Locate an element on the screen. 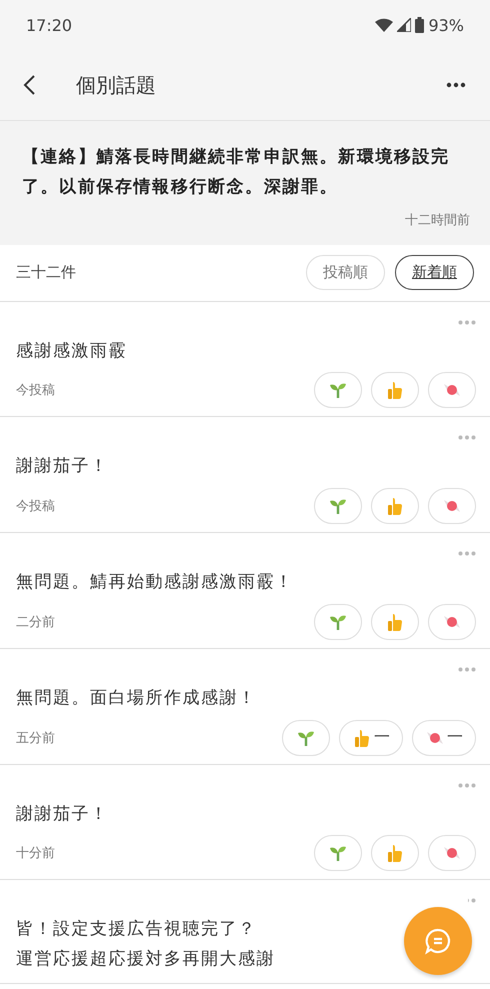  comment-button is located at coordinates (438, 941).